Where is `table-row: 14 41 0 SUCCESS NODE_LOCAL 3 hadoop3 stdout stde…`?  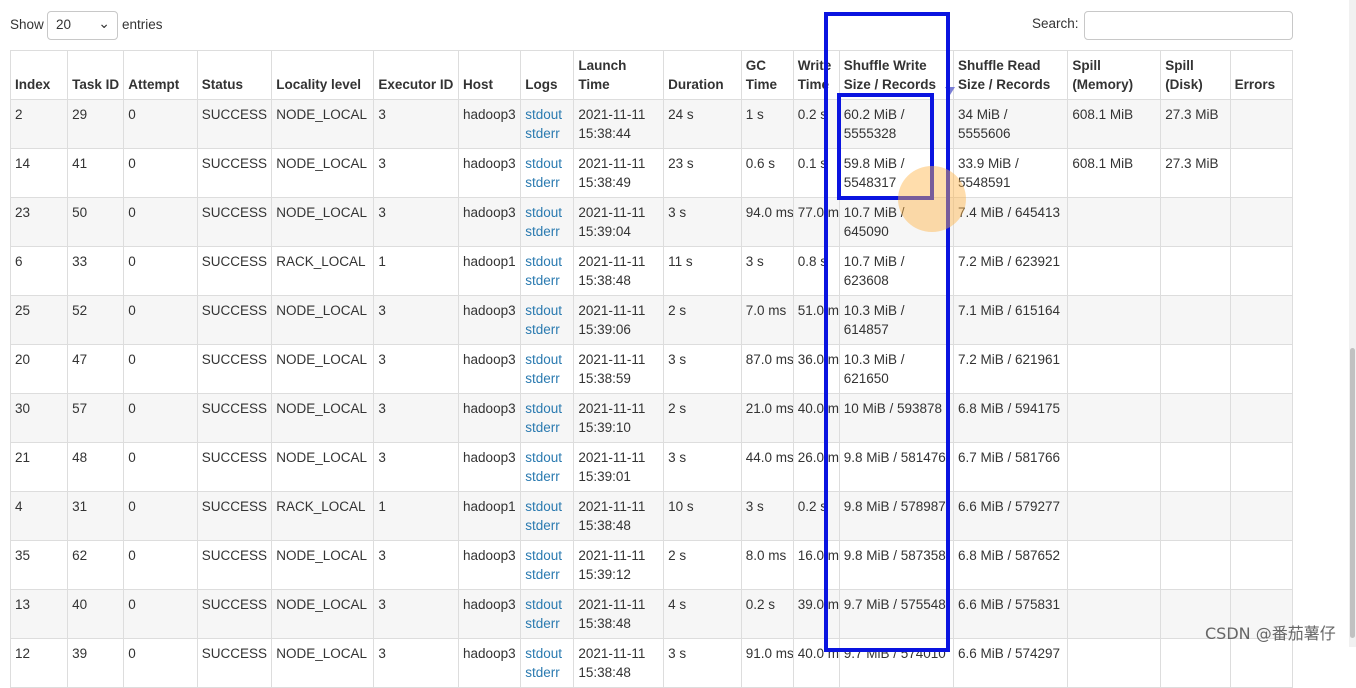 table-row: 14 41 0 SUCCESS NODE_LOCAL 3 hadoop3 stdout stde… is located at coordinates (651, 173).